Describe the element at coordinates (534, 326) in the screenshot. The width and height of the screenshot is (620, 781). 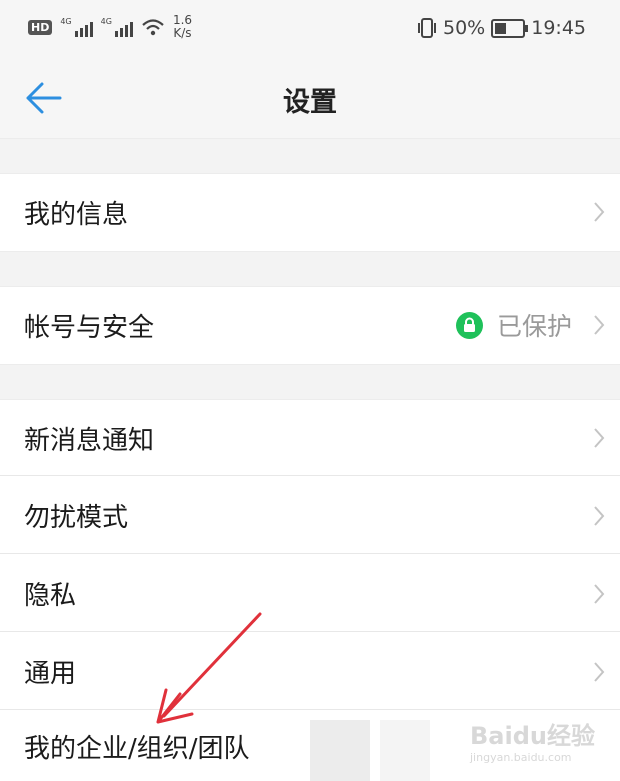
I see `account-status-text: 已保护` at that location.